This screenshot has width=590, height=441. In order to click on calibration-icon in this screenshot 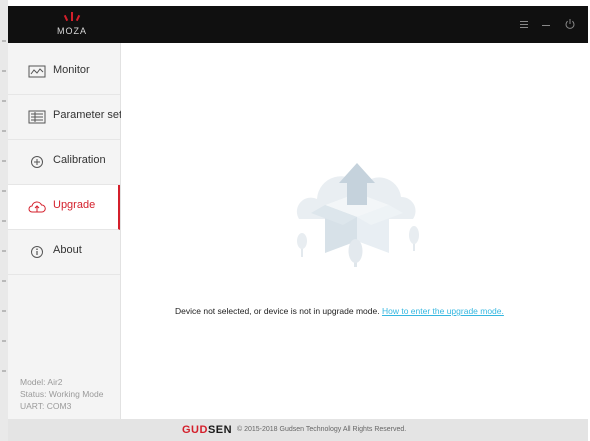, I will do `click(37, 162)`.